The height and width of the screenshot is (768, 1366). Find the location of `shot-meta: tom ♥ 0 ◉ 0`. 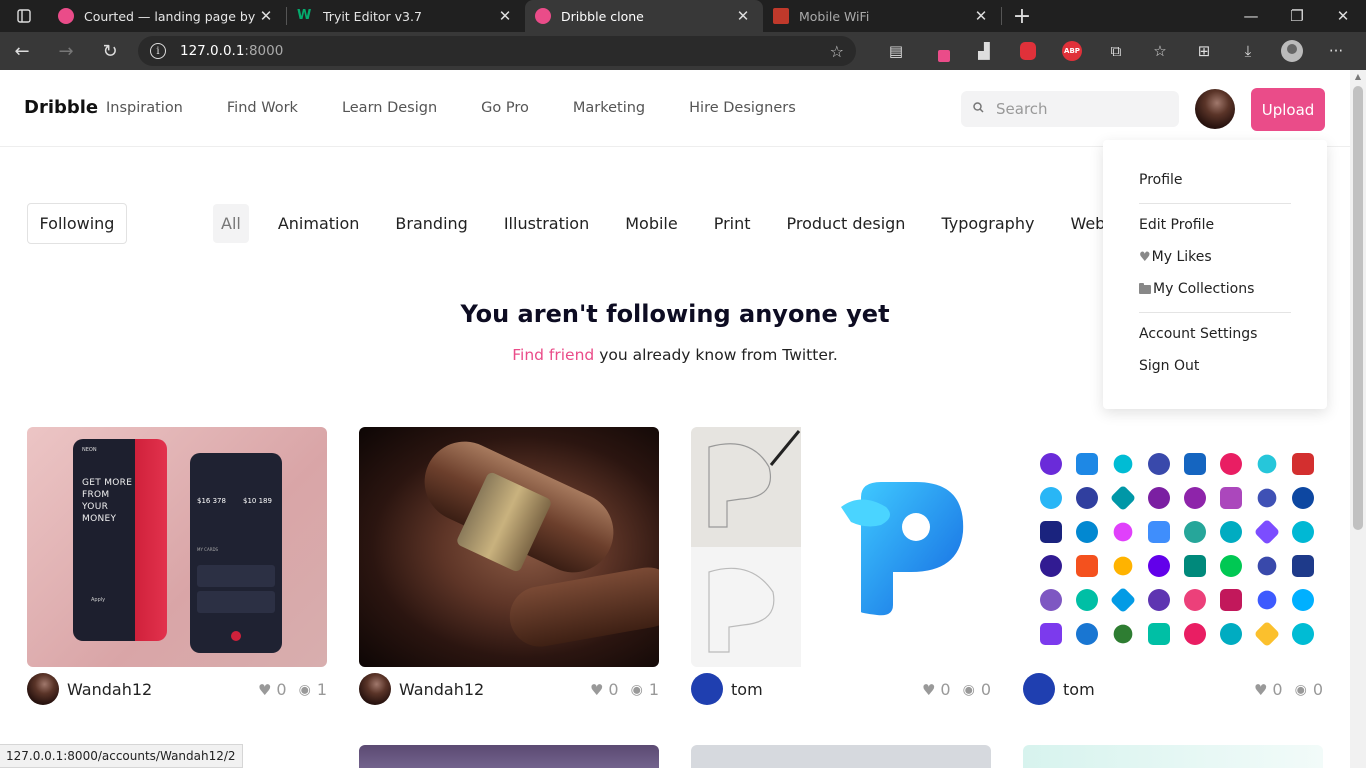

shot-meta: tom ♥ 0 ◉ 0 is located at coordinates (1173, 690).